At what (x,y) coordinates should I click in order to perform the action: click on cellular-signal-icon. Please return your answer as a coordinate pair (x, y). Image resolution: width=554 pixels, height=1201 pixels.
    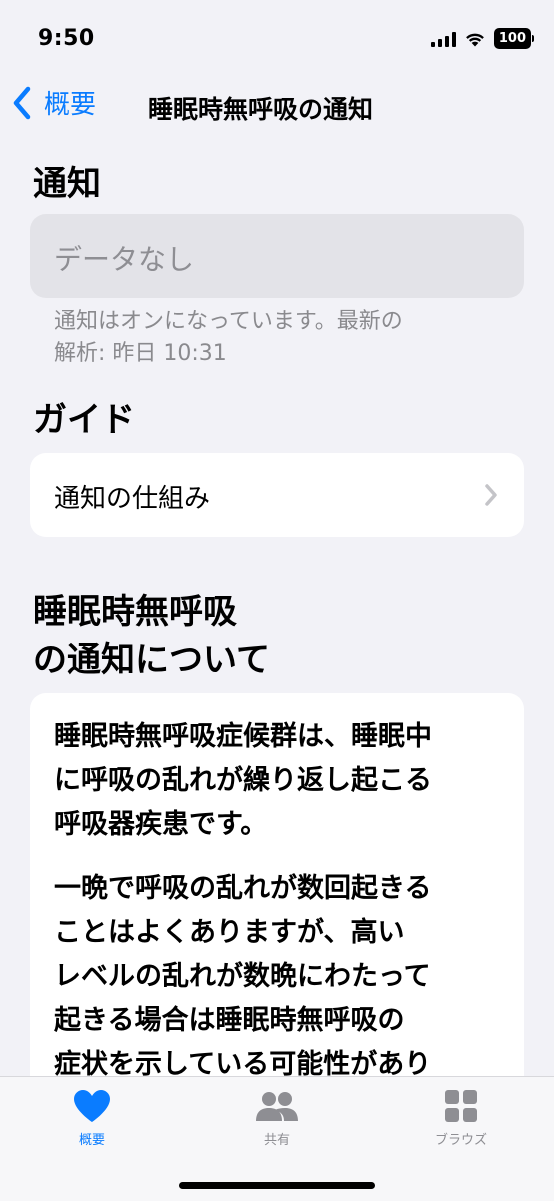
    Looking at the image, I should click on (443, 39).